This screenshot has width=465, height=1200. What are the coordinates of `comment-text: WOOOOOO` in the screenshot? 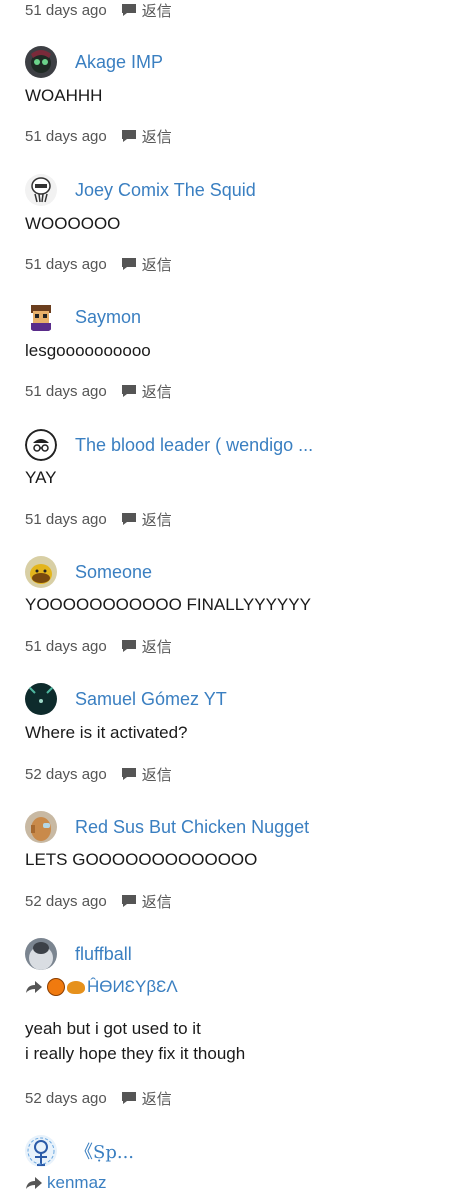 It's located at (73, 223).